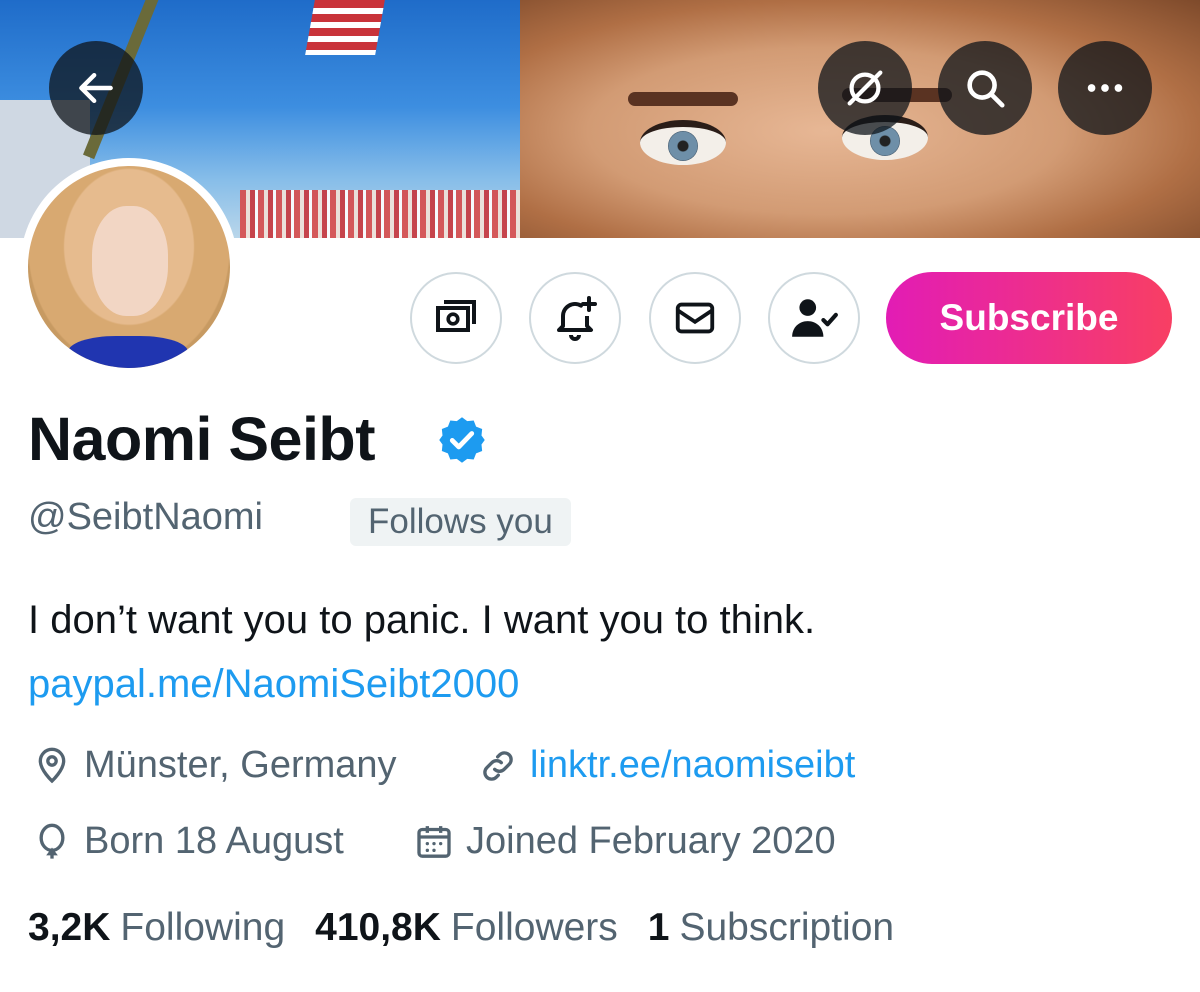 Image resolution: width=1200 pixels, height=992 pixels. I want to click on notify-button, so click(575, 318).